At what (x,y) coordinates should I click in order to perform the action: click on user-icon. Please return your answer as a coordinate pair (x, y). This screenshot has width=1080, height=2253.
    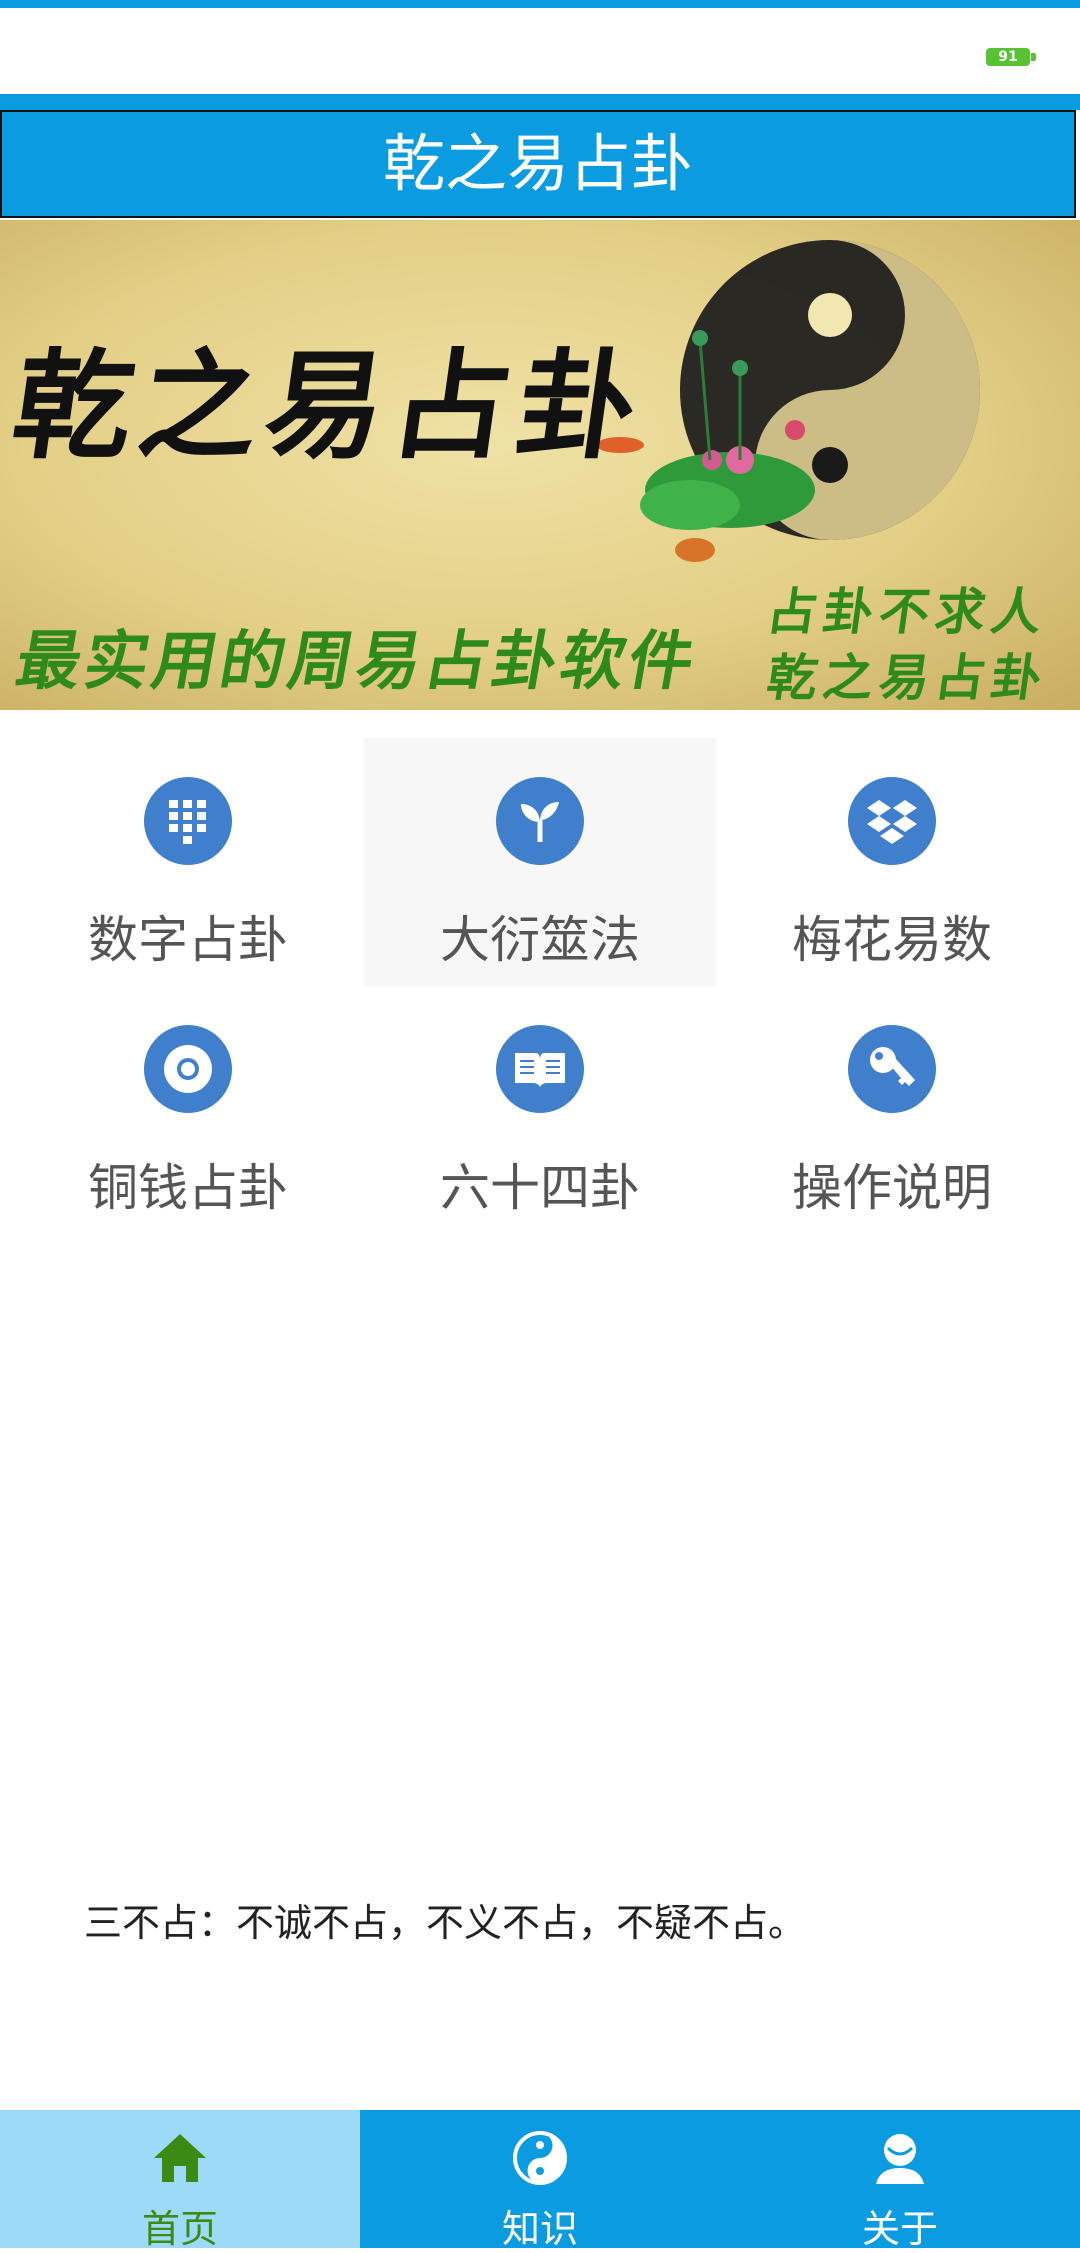
    Looking at the image, I should click on (900, 2159).